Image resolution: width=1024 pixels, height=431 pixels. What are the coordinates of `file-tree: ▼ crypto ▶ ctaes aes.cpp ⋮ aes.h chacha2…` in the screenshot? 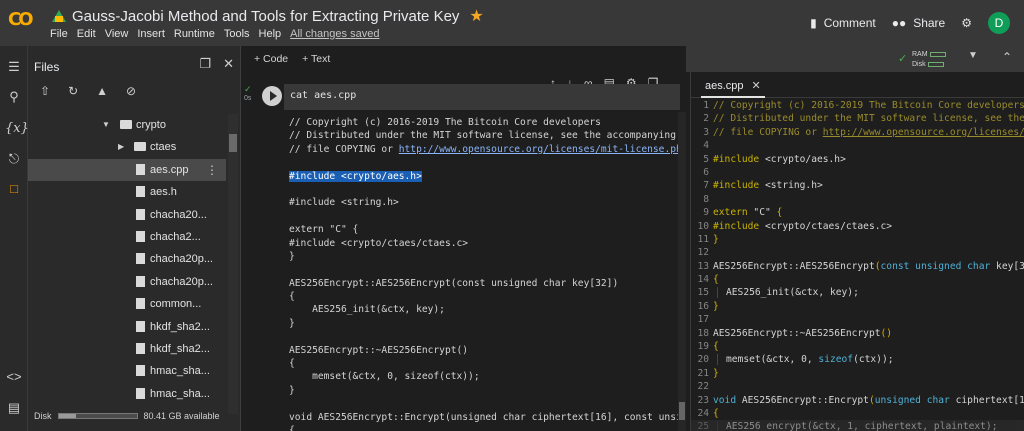 It's located at (127, 259).